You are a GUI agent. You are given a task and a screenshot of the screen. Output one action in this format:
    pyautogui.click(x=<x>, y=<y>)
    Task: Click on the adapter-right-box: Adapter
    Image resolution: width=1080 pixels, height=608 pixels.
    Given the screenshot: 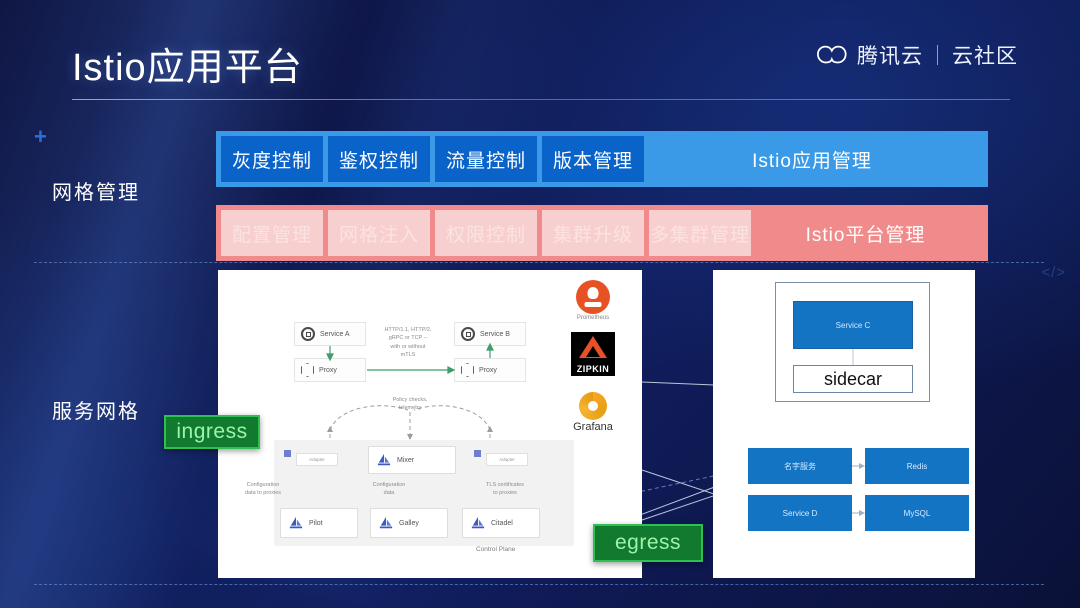 What is the action you would take?
    pyautogui.click(x=507, y=459)
    